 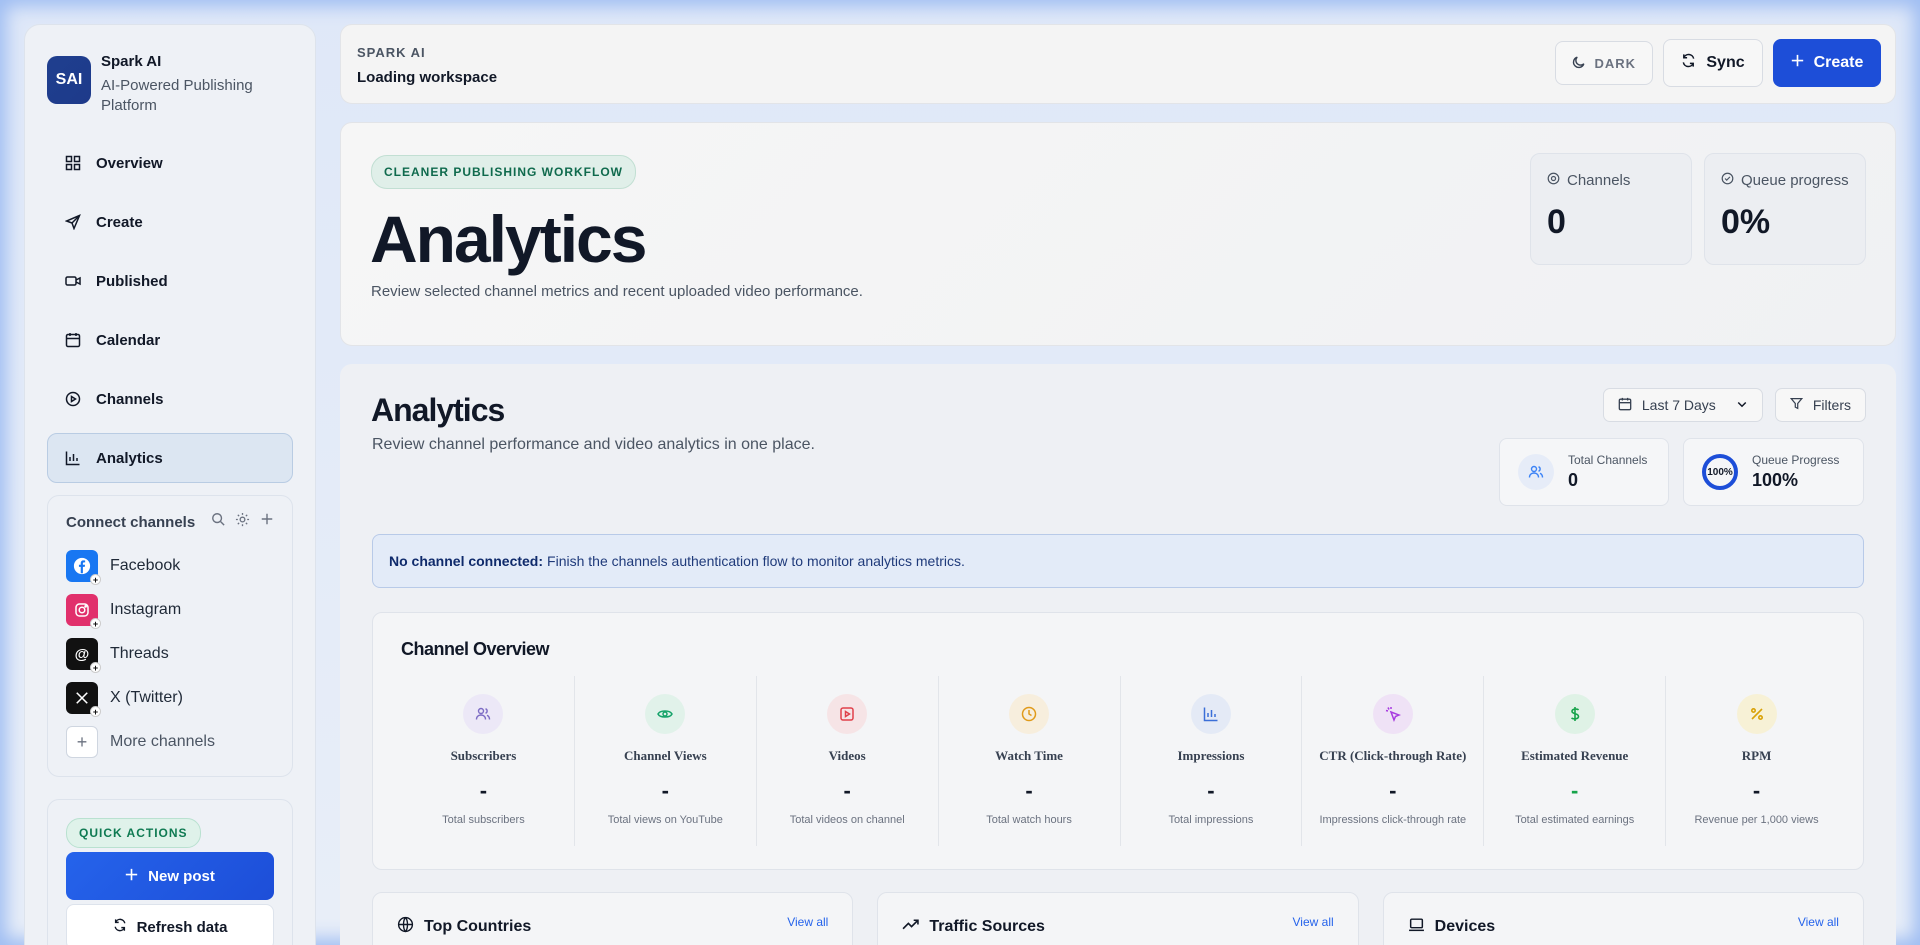 I want to click on metric-description: Revenue per 1,000 views, so click(x=1756, y=820).